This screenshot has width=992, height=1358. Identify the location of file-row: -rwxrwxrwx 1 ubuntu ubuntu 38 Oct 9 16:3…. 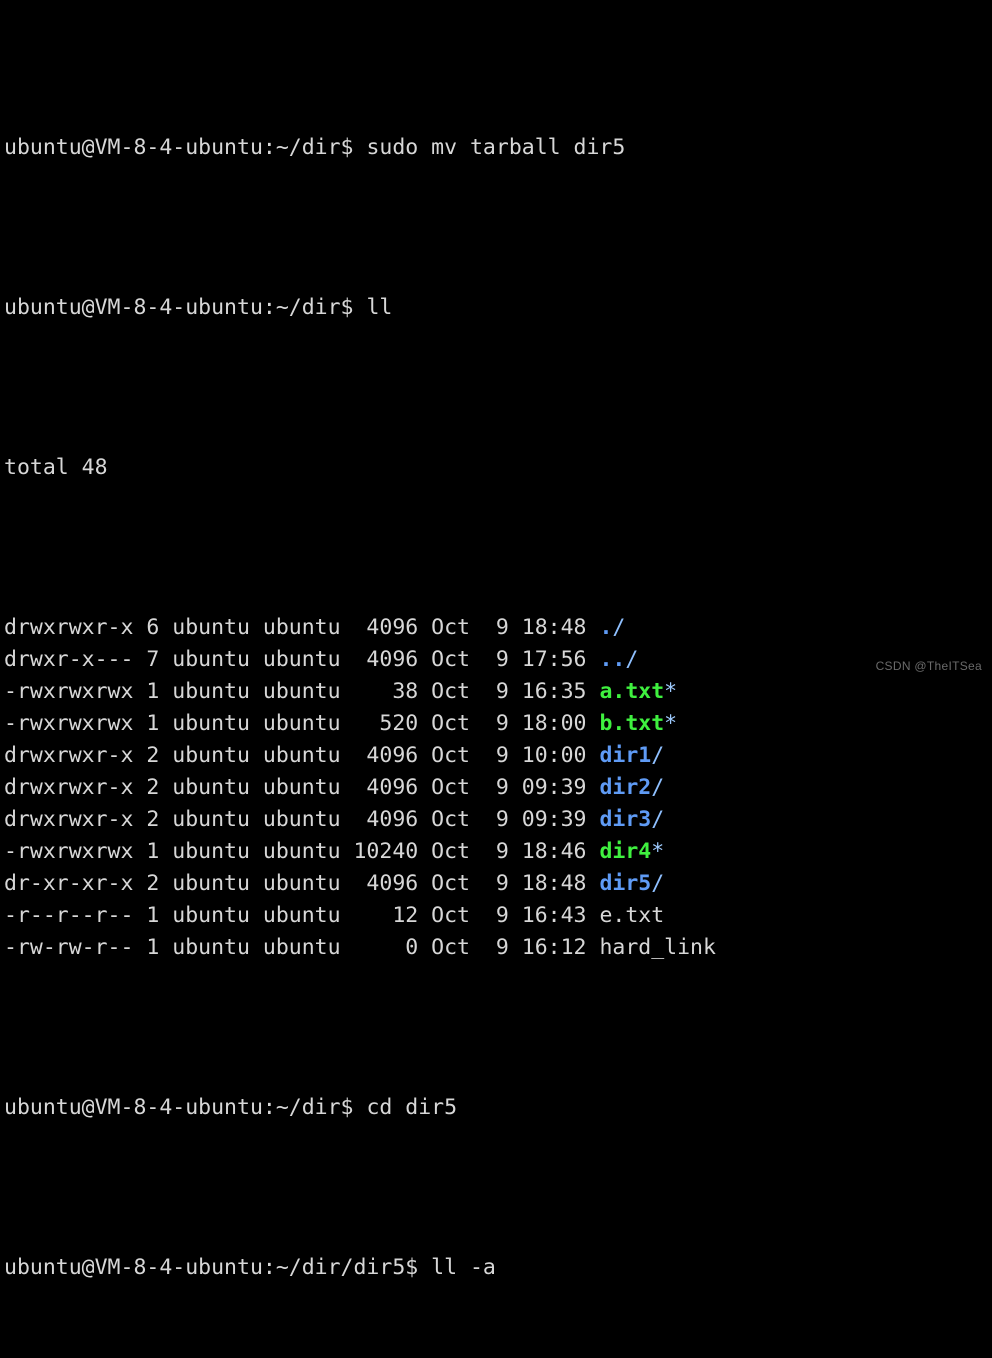
(498, 692).